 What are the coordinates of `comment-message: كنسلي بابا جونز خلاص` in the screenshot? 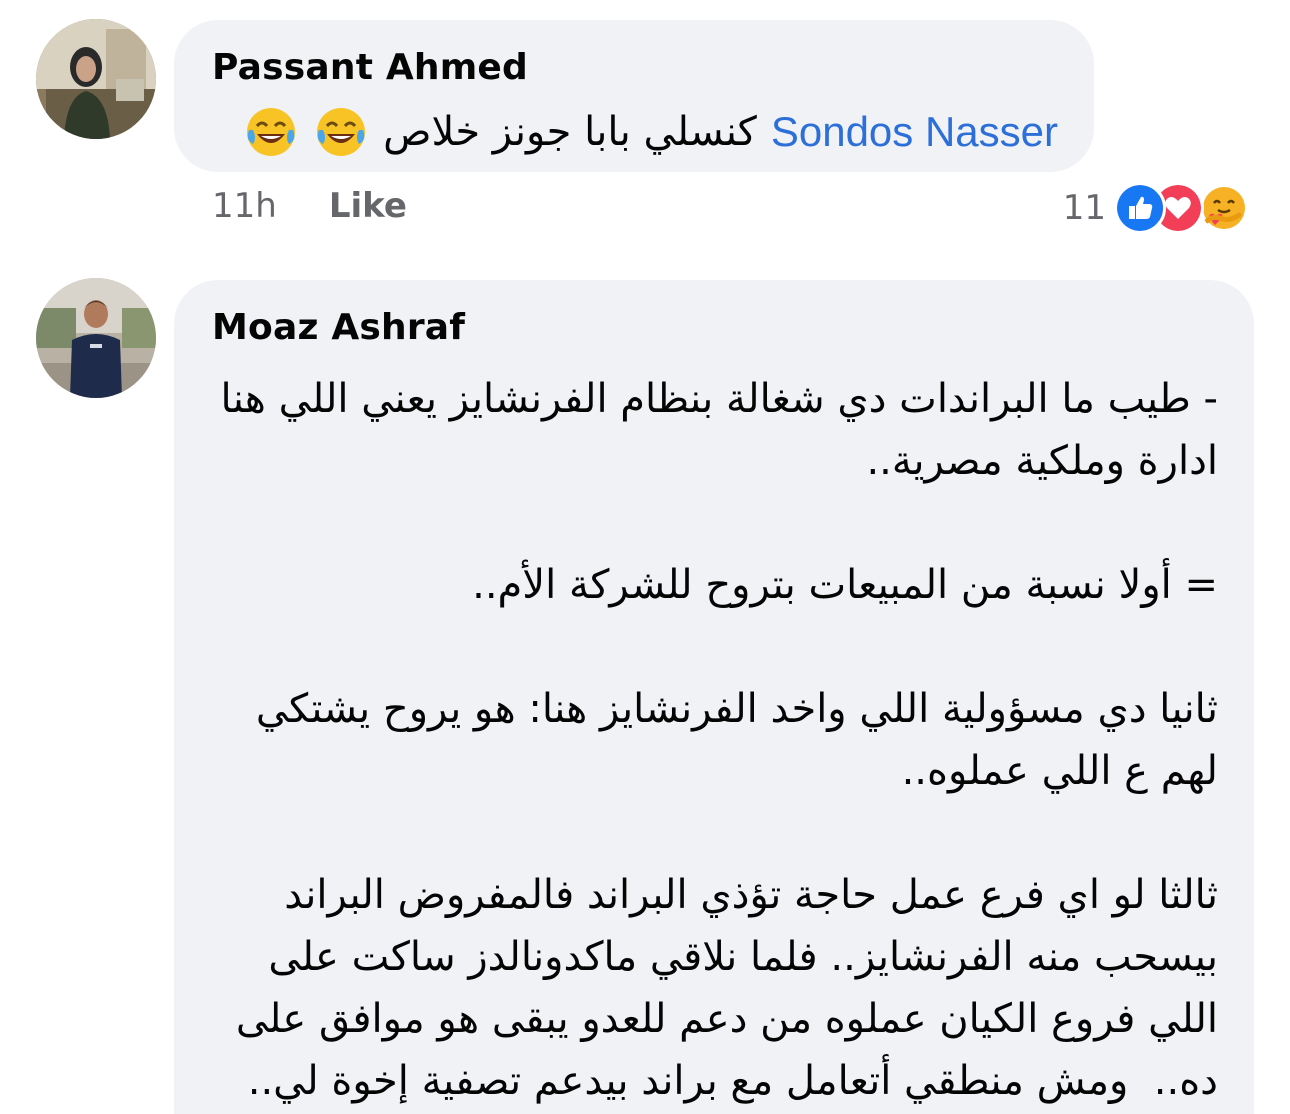 It's located at (570, 132).